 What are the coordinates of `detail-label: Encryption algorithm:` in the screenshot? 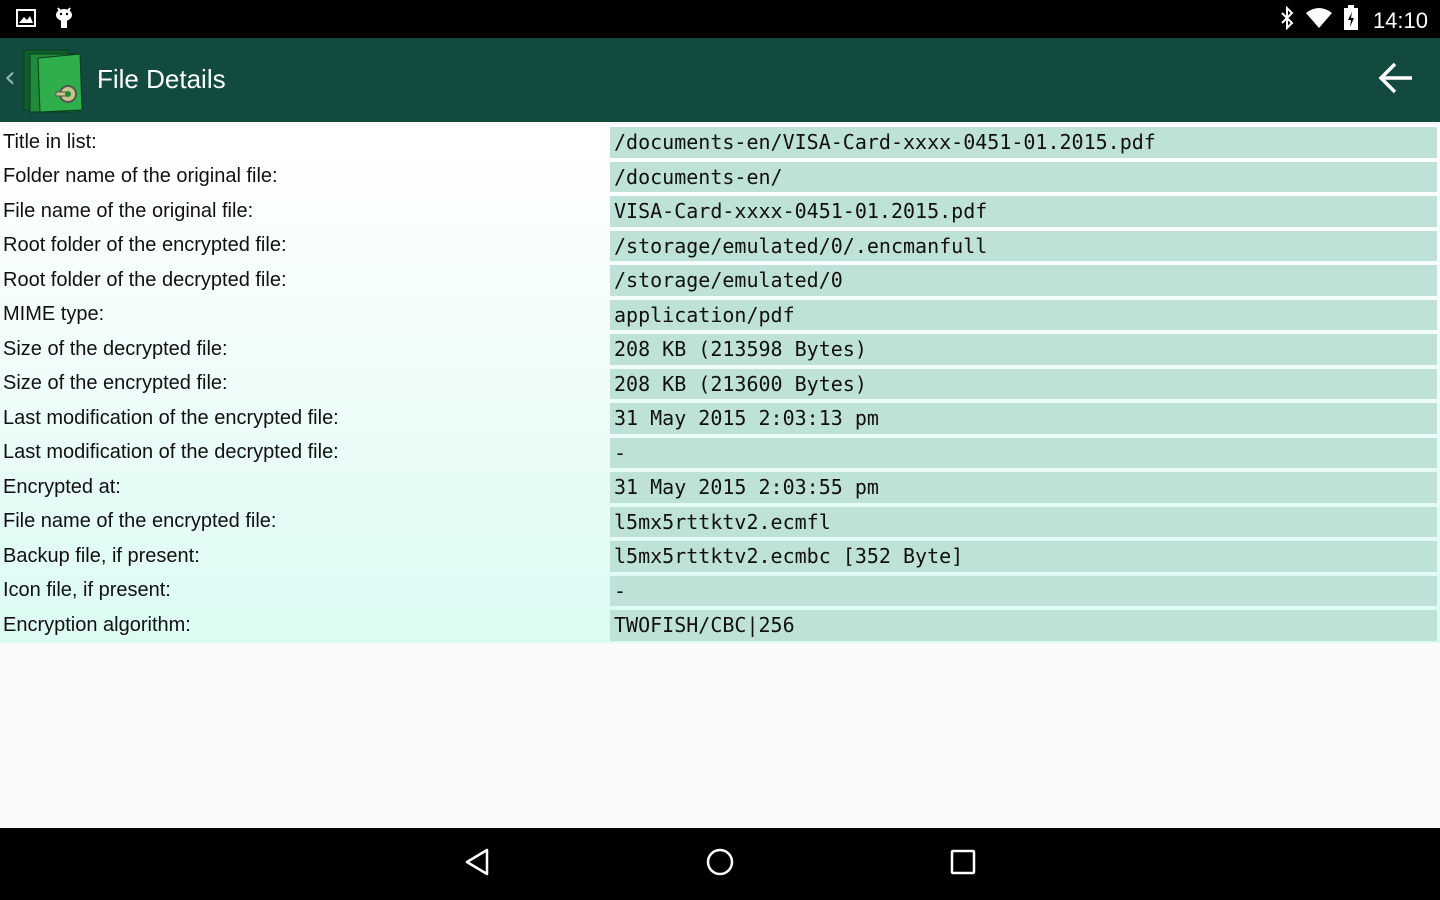 It's located at (97, 624).